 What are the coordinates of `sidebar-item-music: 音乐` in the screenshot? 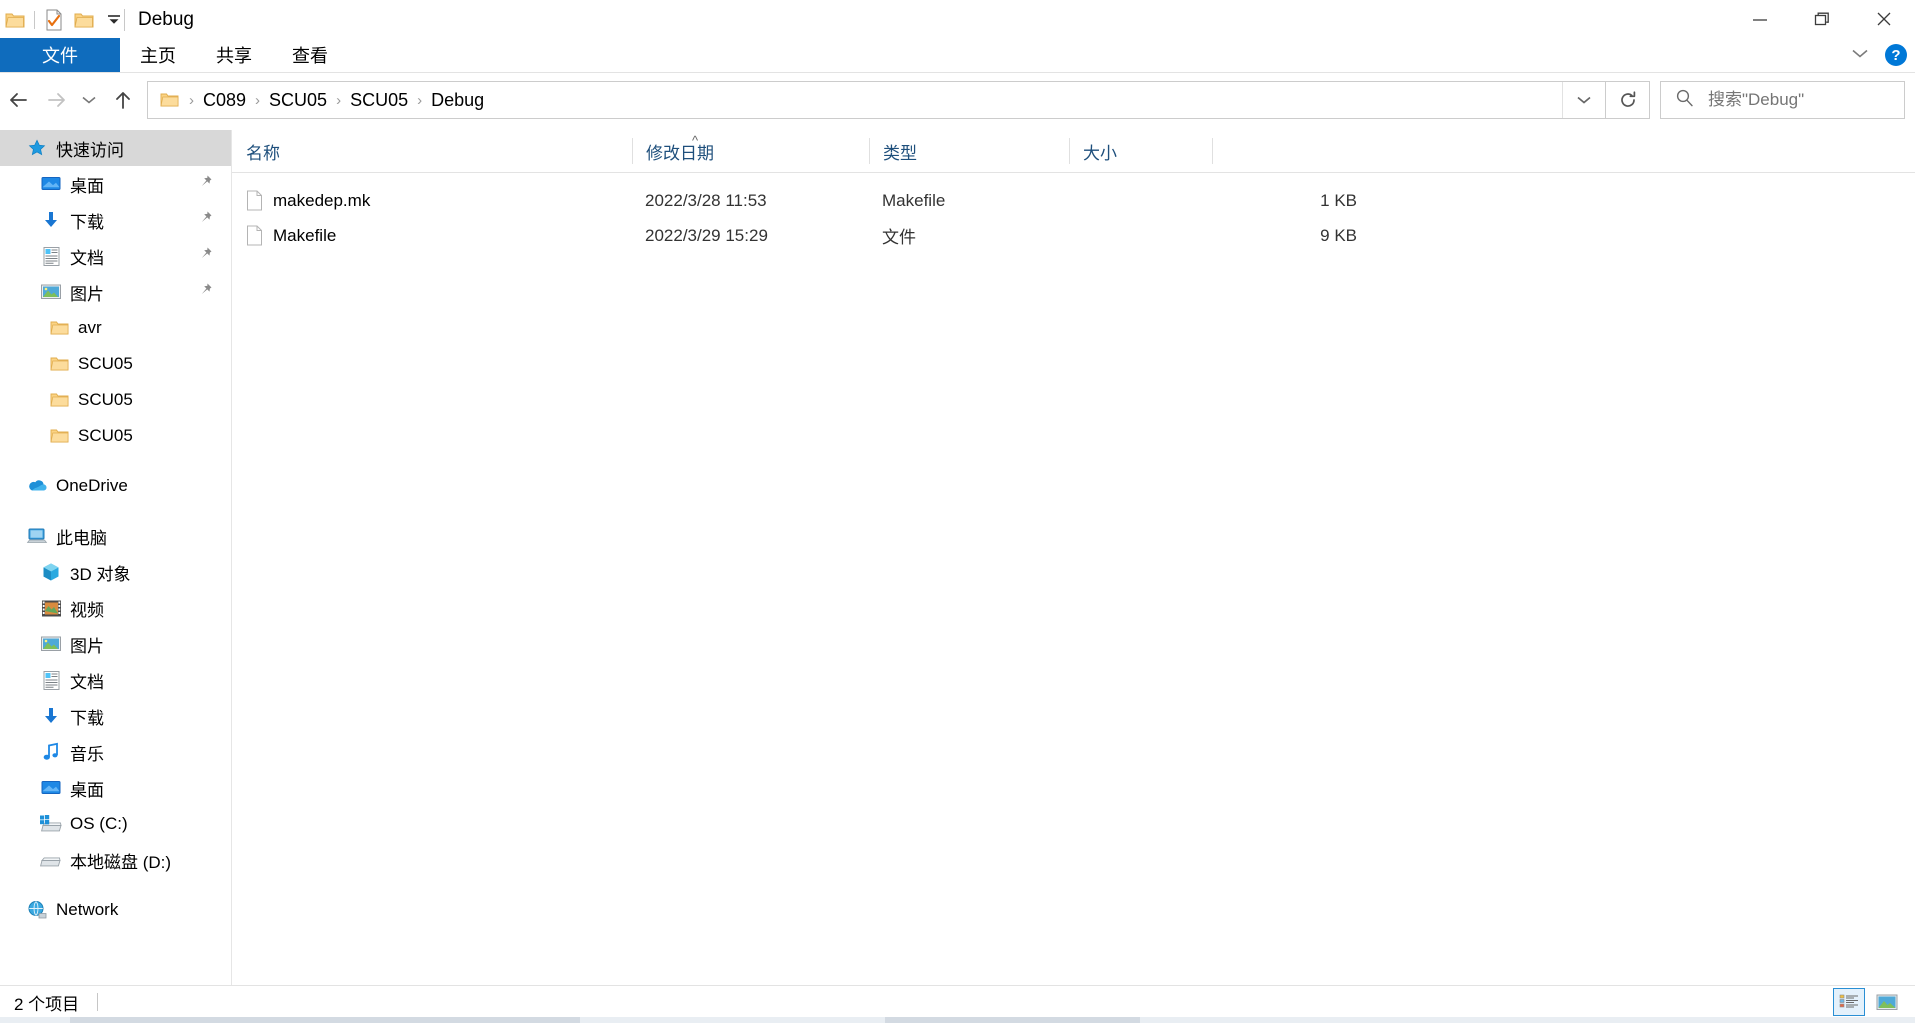 It's located at (115, 752).